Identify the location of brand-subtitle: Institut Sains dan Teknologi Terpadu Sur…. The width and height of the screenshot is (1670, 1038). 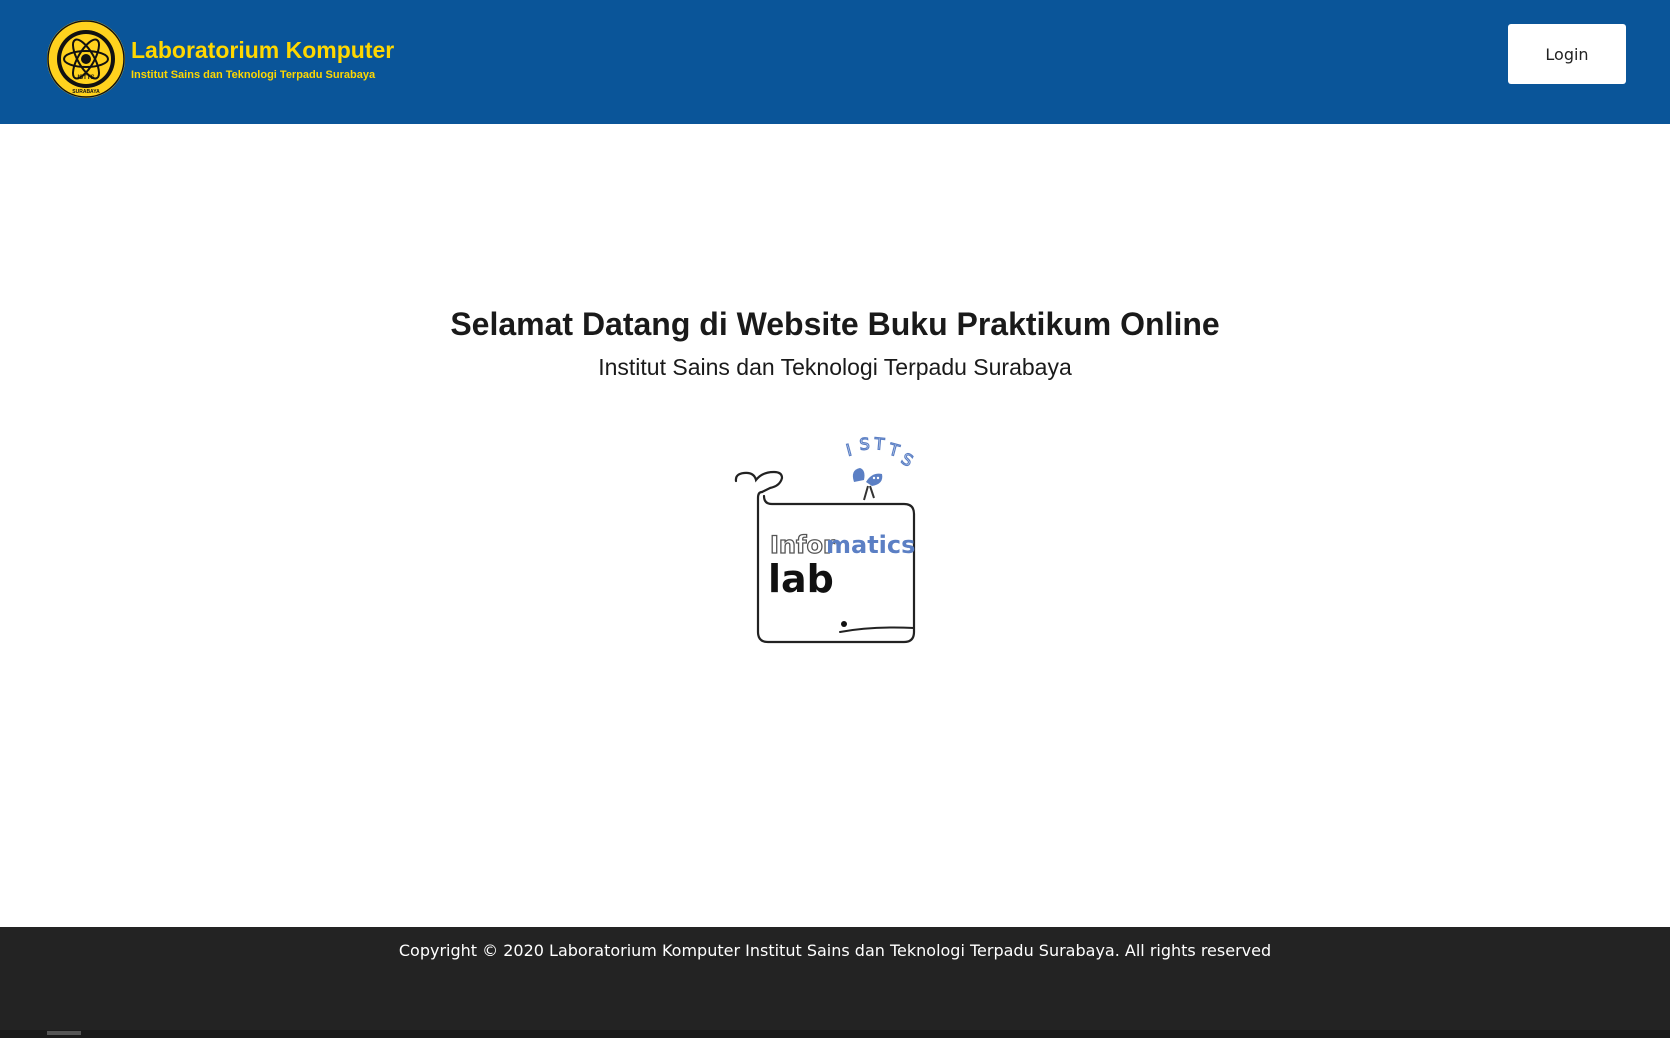
(253, 75).